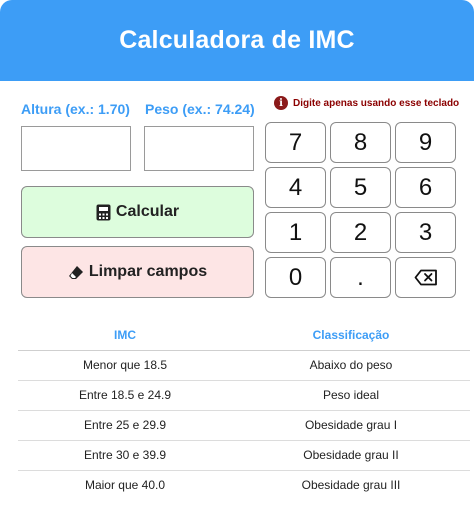  I want to click on table-header-row: IMC Classificação, so click(244, 335).